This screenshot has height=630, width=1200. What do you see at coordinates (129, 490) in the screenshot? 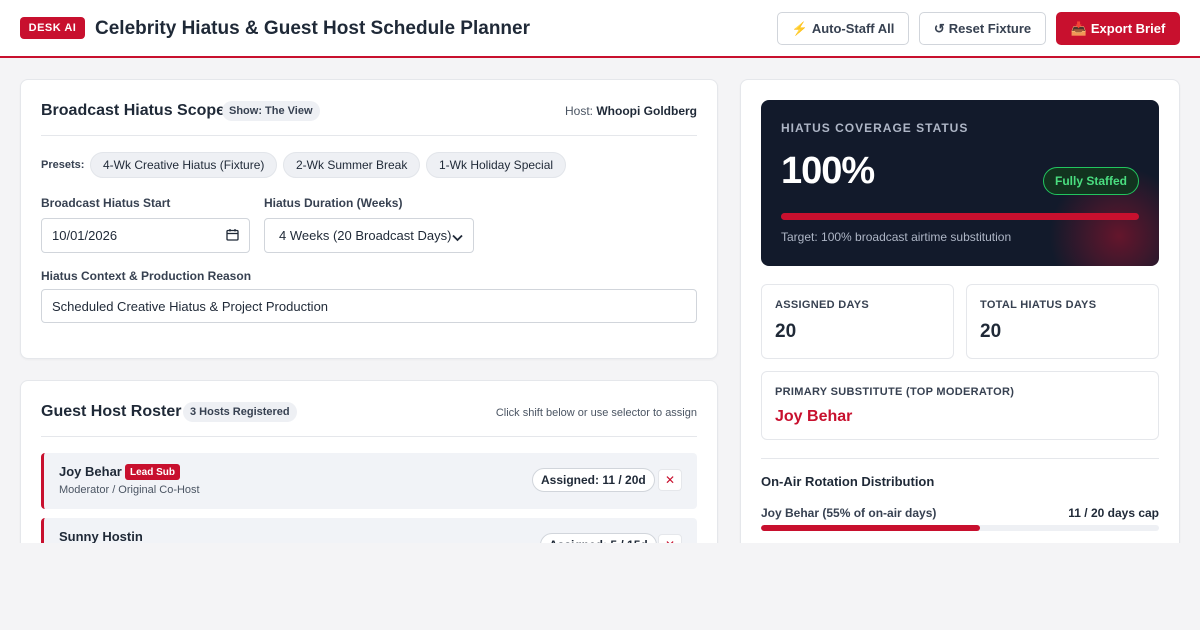
I see `host-row-role: Moderator / Original Co-Host` at bounding box center [129, 490].